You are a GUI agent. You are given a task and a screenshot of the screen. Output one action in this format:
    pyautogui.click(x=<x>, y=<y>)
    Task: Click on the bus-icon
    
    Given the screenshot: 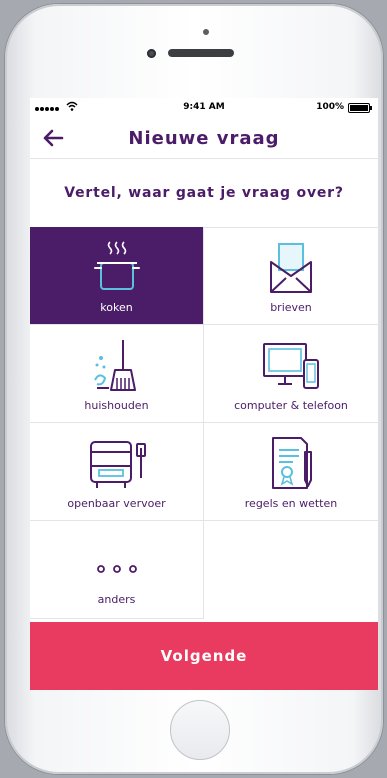 What is the action you would take?
    pyautogui.click(x=116, y=464)
    